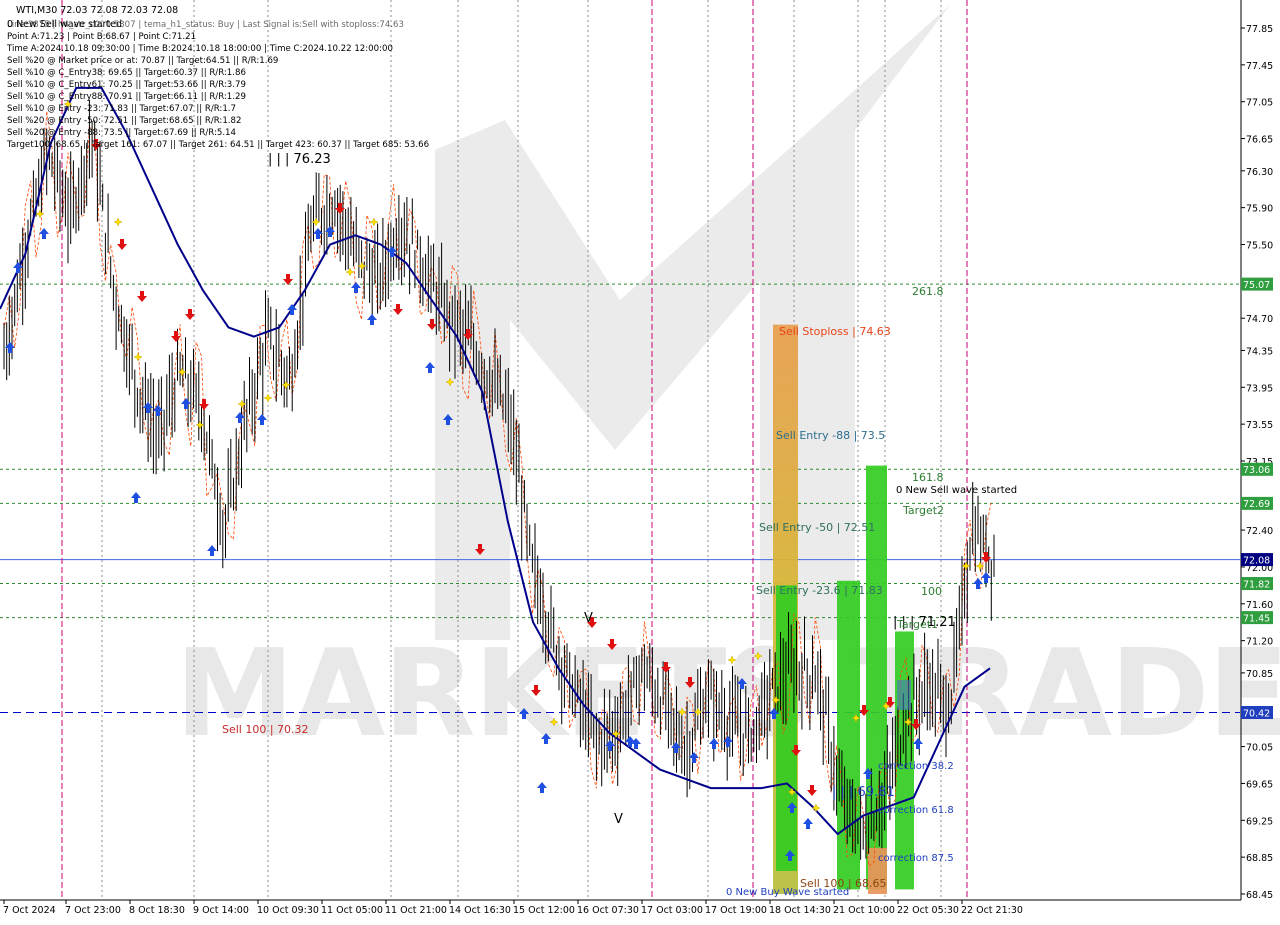 The width and height of the screenshot is (1280, 925). What do you see at coordinates (672, 910) in the screenshot?
I see `time-tick-label: 17 Oct 03:00` at bounding box center [672, 910].